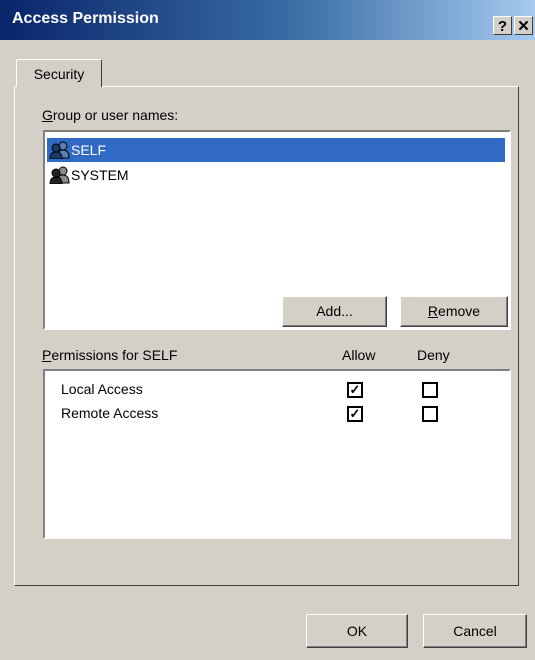 This screenshot has height=660, width=535. What do you see at coordinates (110, 413) in the screenshot?
I see `permission-name: Remote Access` at bounding box center [110, 413].